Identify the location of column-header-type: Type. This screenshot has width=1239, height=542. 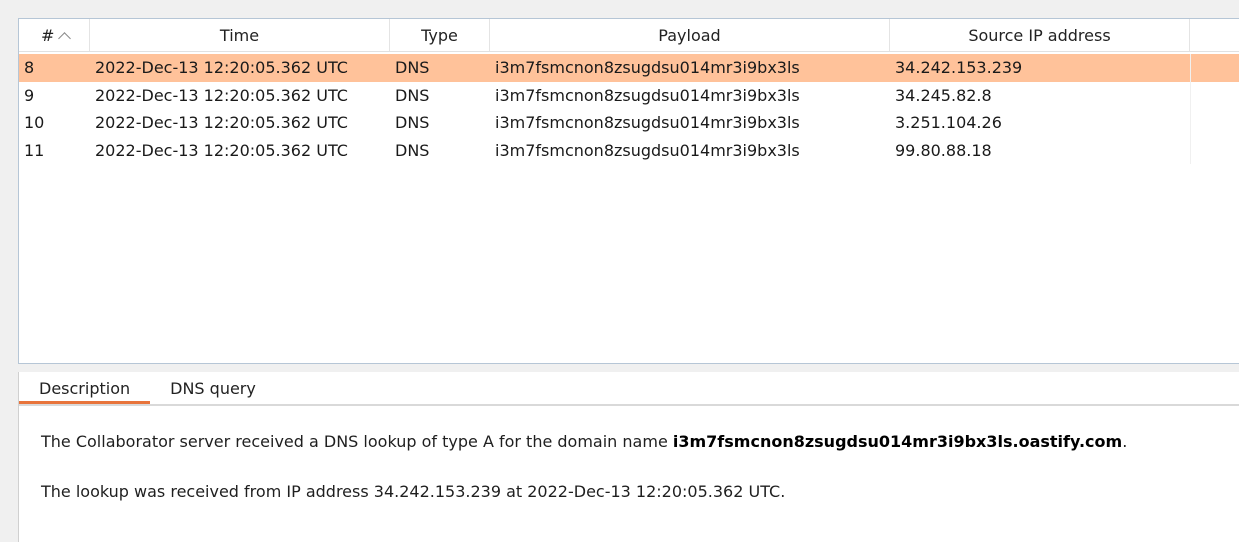
(440, 35).